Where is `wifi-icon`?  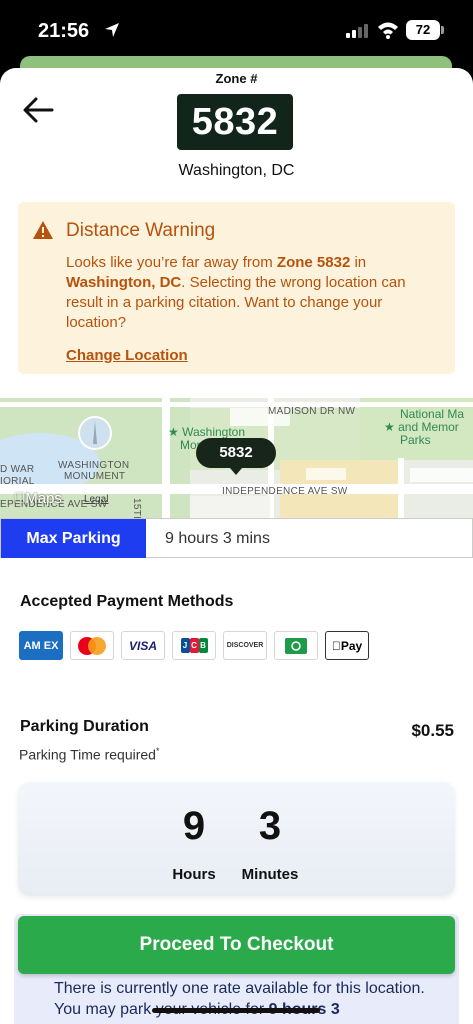 wifi-icon is located at coordinates (388, 30).